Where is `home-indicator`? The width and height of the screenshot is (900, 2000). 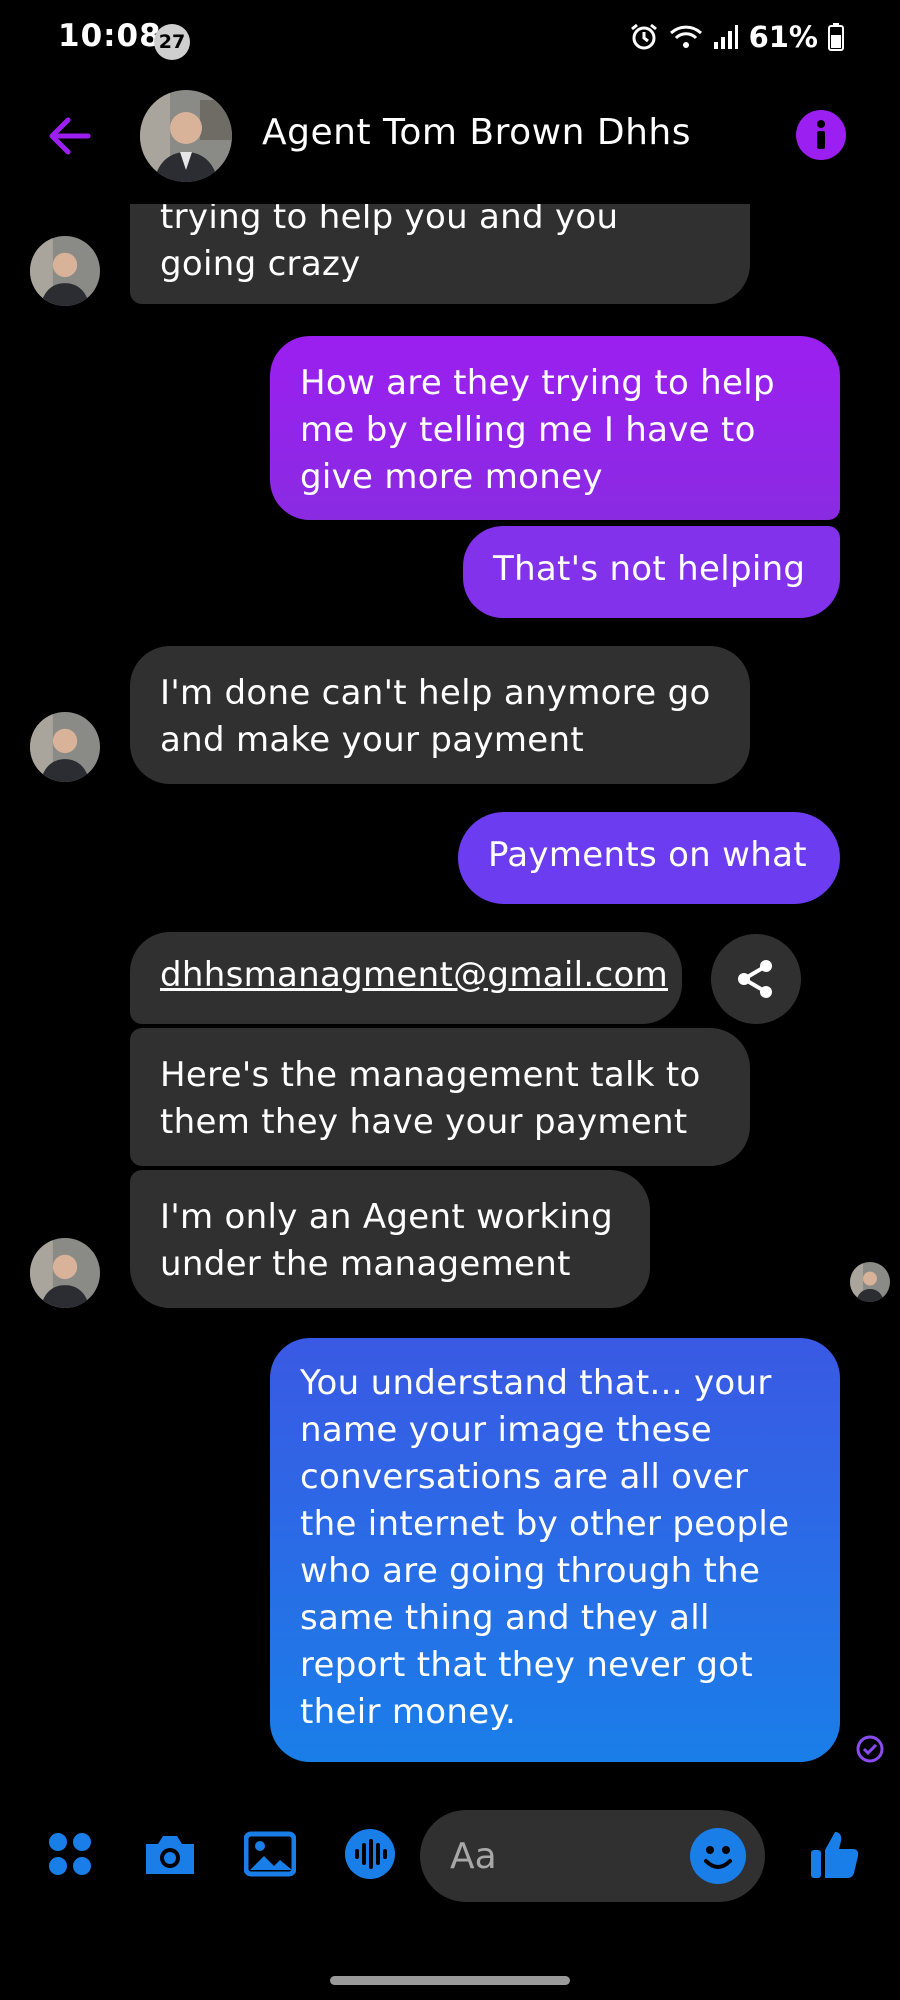 home-indicator is located at coordinates (450, 1980).